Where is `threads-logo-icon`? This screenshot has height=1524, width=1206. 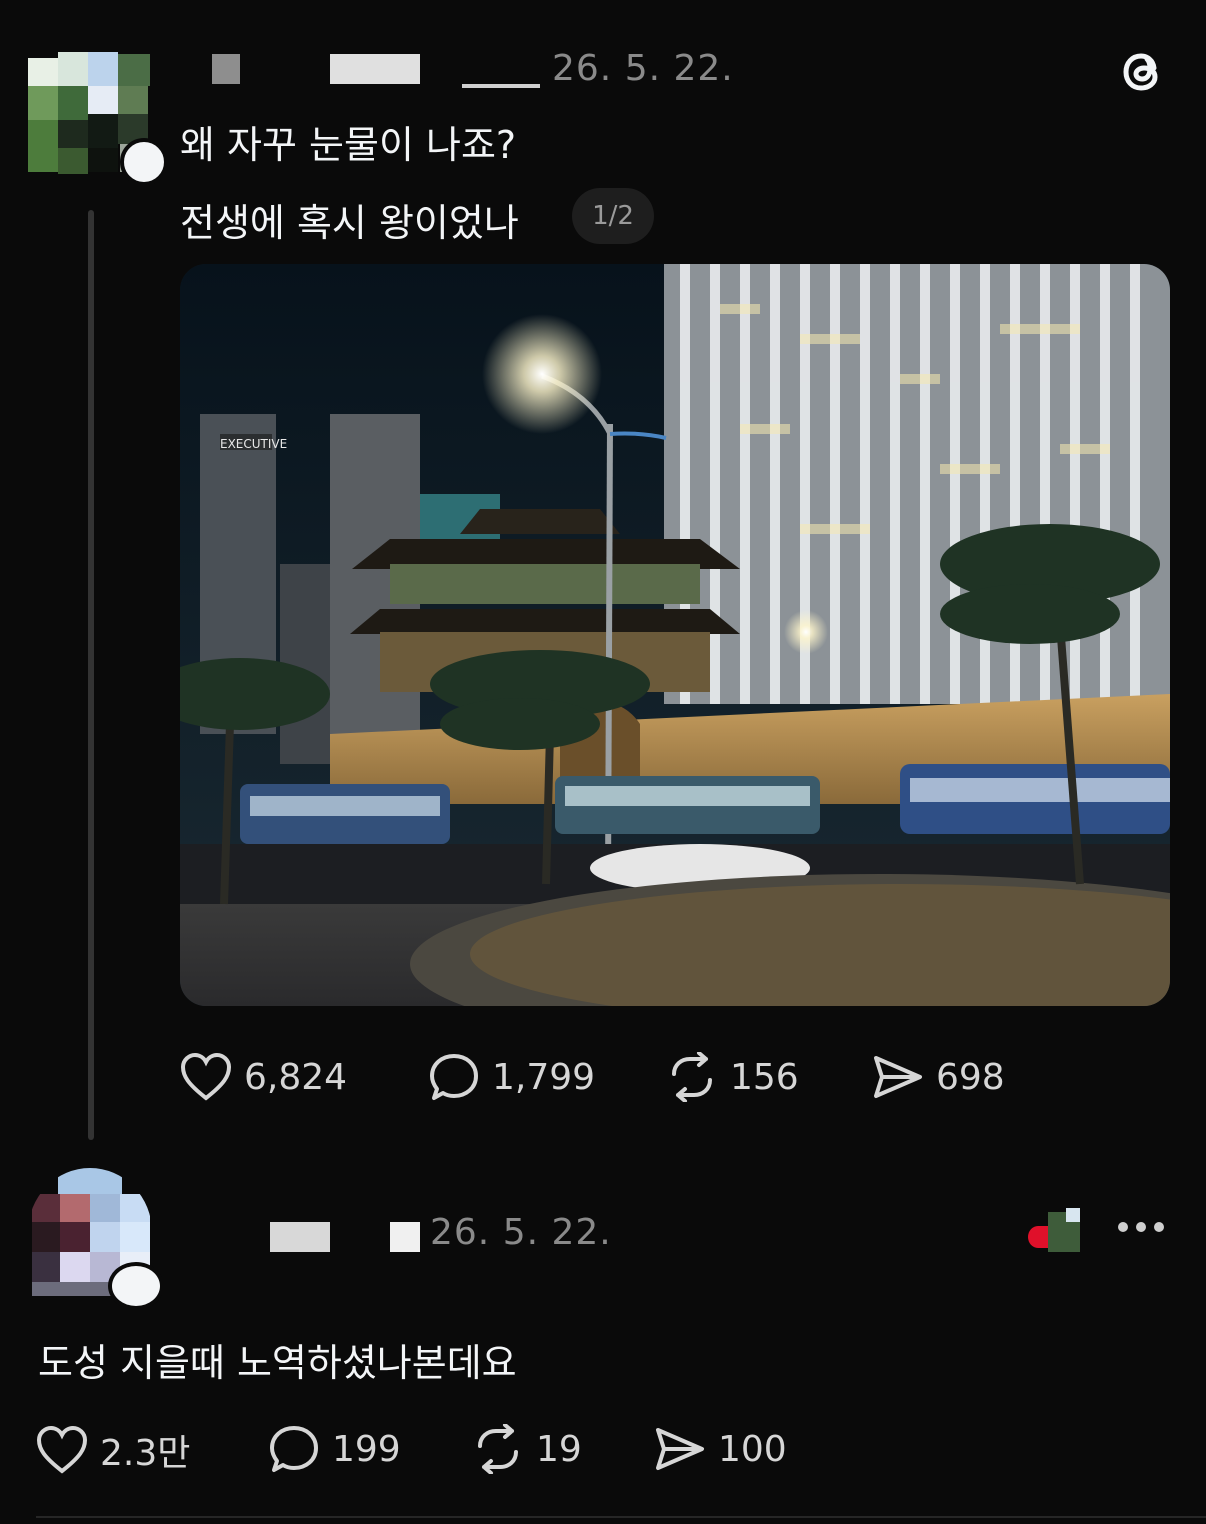
threads-logo-icon is located at coordinates (1142, 72).